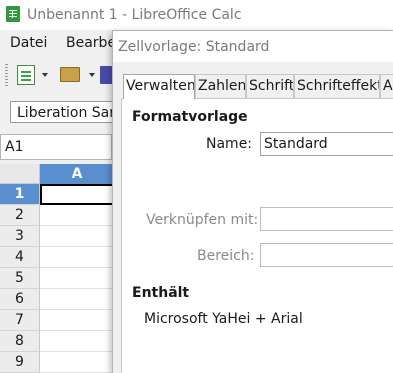 This screenshot has height=373, width=393. Describe the element at coordinates (77, 194) in the screenshot. I see `cell-a1` at that location.